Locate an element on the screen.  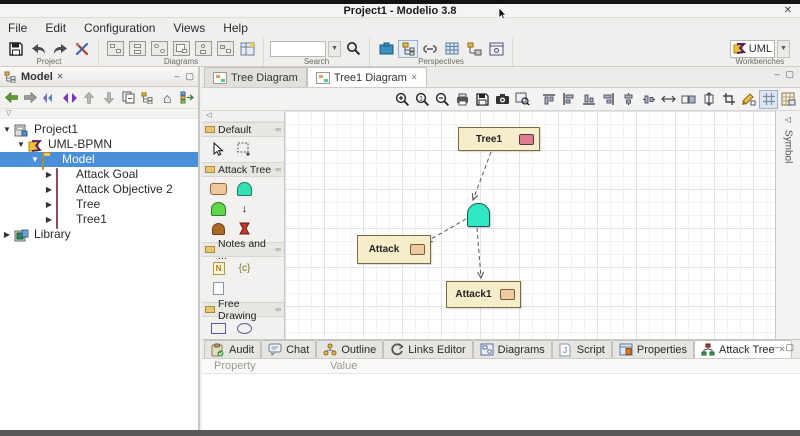
print-icon is located at coordinates (462, 99).